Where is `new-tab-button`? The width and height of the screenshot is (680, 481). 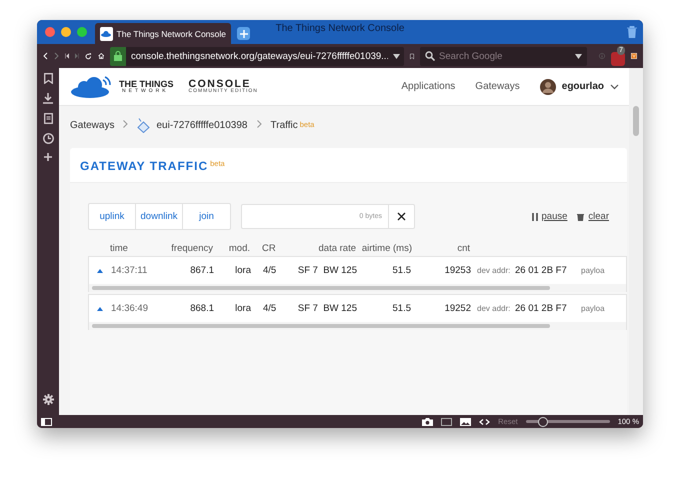 new-tab-button is located at coordinates (243, 33).